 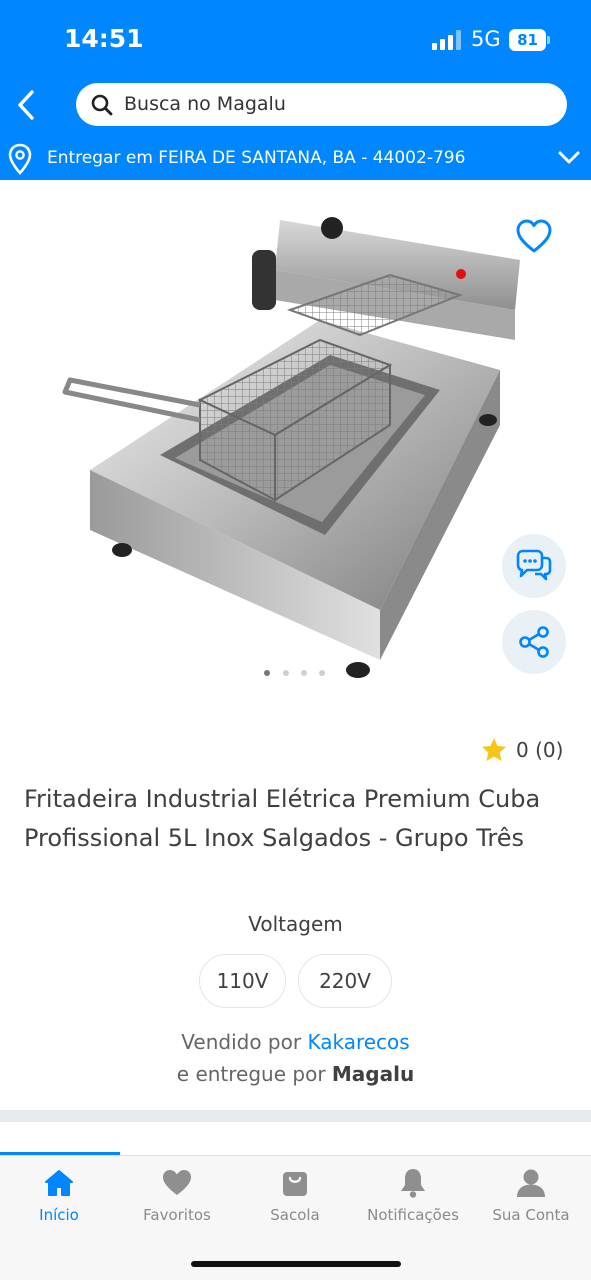 I want to click on nav-notifications: Notificações, so click(x=413, y=1201).